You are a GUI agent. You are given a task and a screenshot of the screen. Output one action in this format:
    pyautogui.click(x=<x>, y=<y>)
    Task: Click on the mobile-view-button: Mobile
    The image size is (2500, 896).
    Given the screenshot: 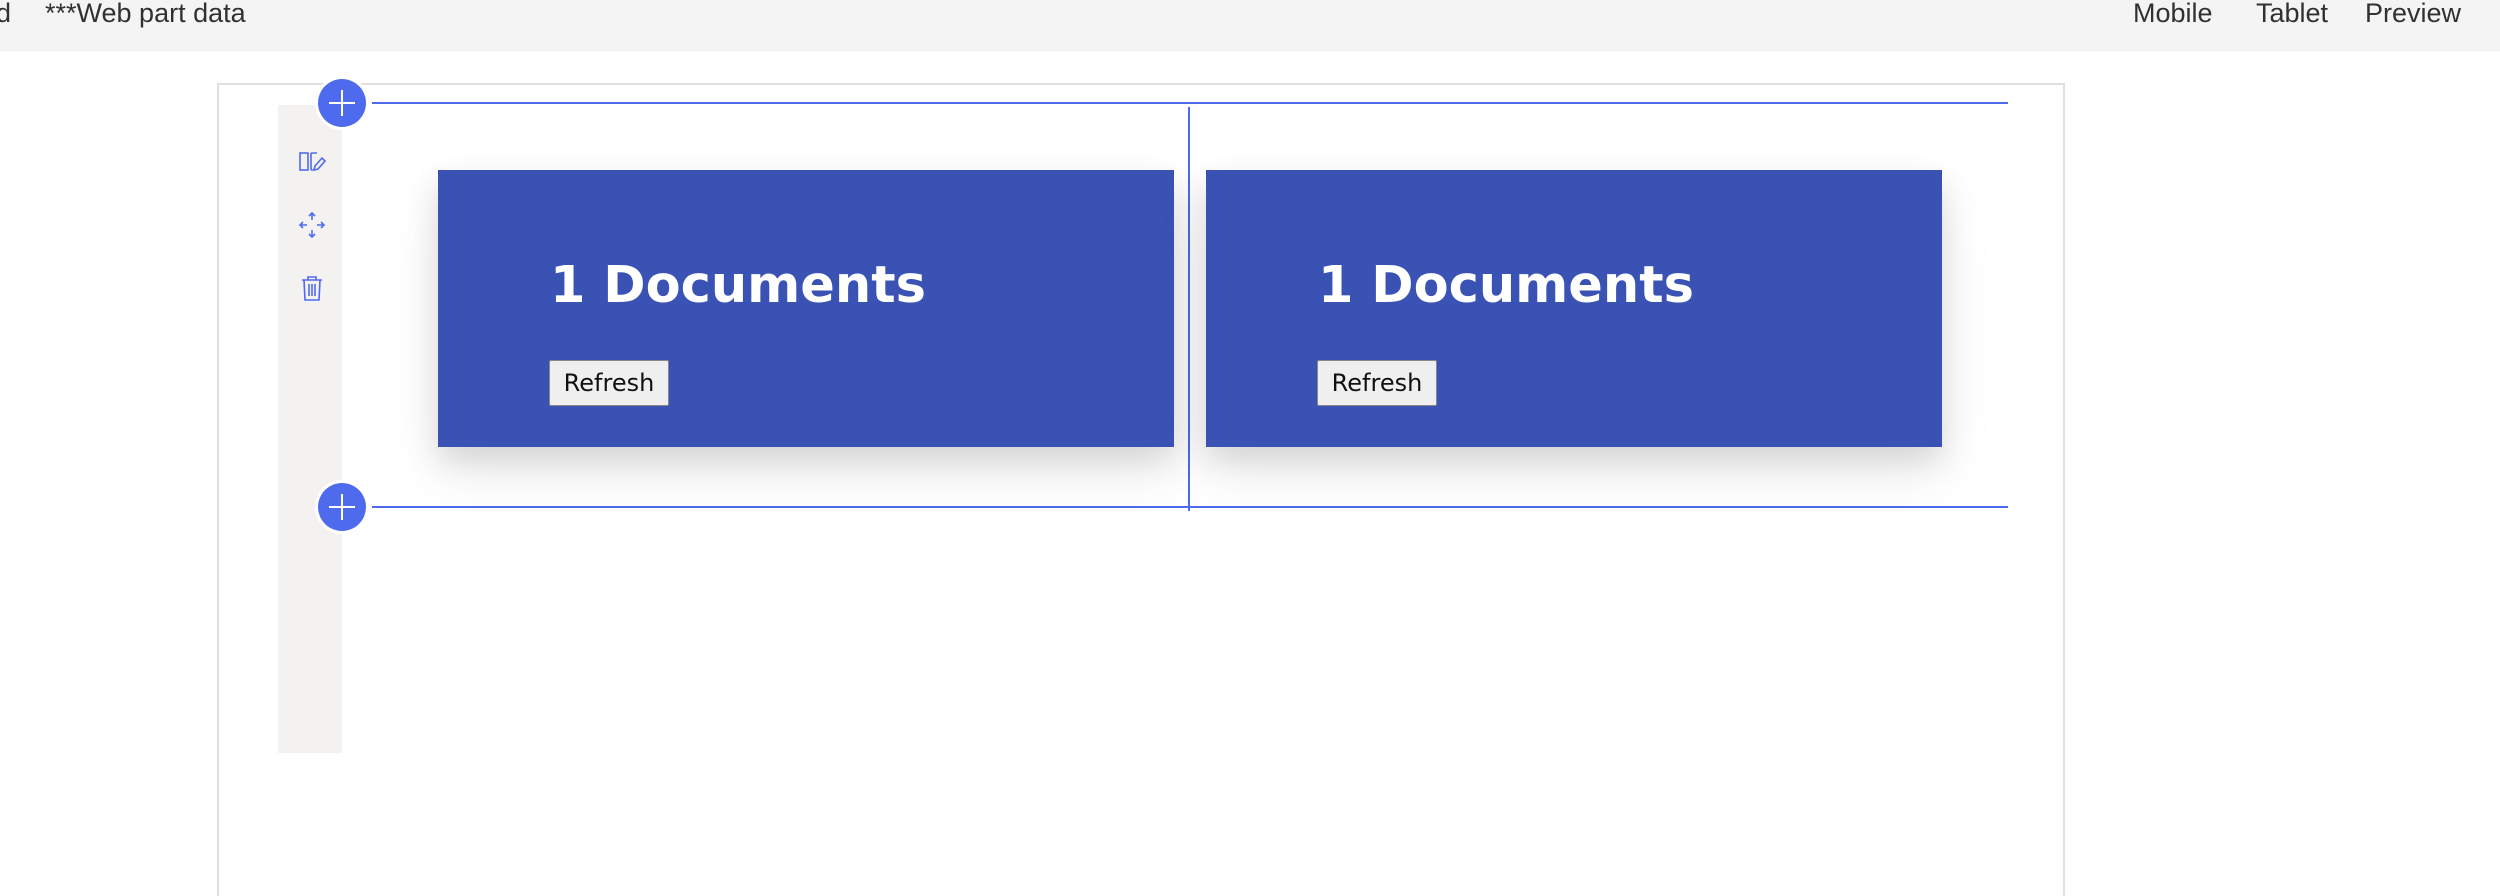 What is the action you would take?
    pyautogui.click(x=2173, y=13)
    